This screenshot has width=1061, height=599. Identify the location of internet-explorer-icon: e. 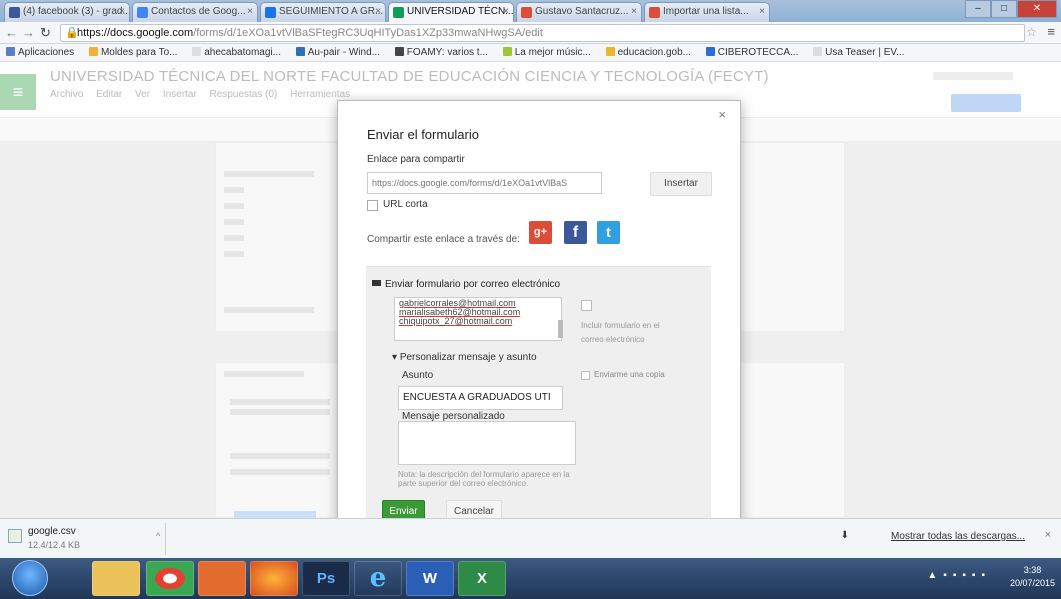
(378, 578).